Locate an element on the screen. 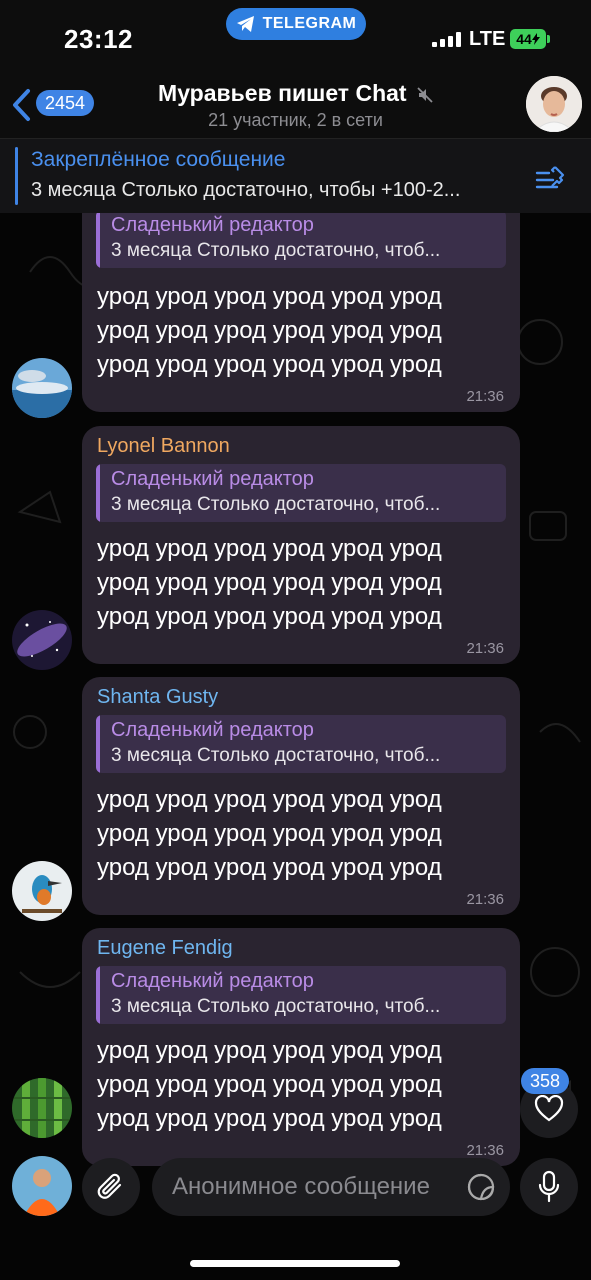  battery-level: 44 is located at coordinates (524, 39).